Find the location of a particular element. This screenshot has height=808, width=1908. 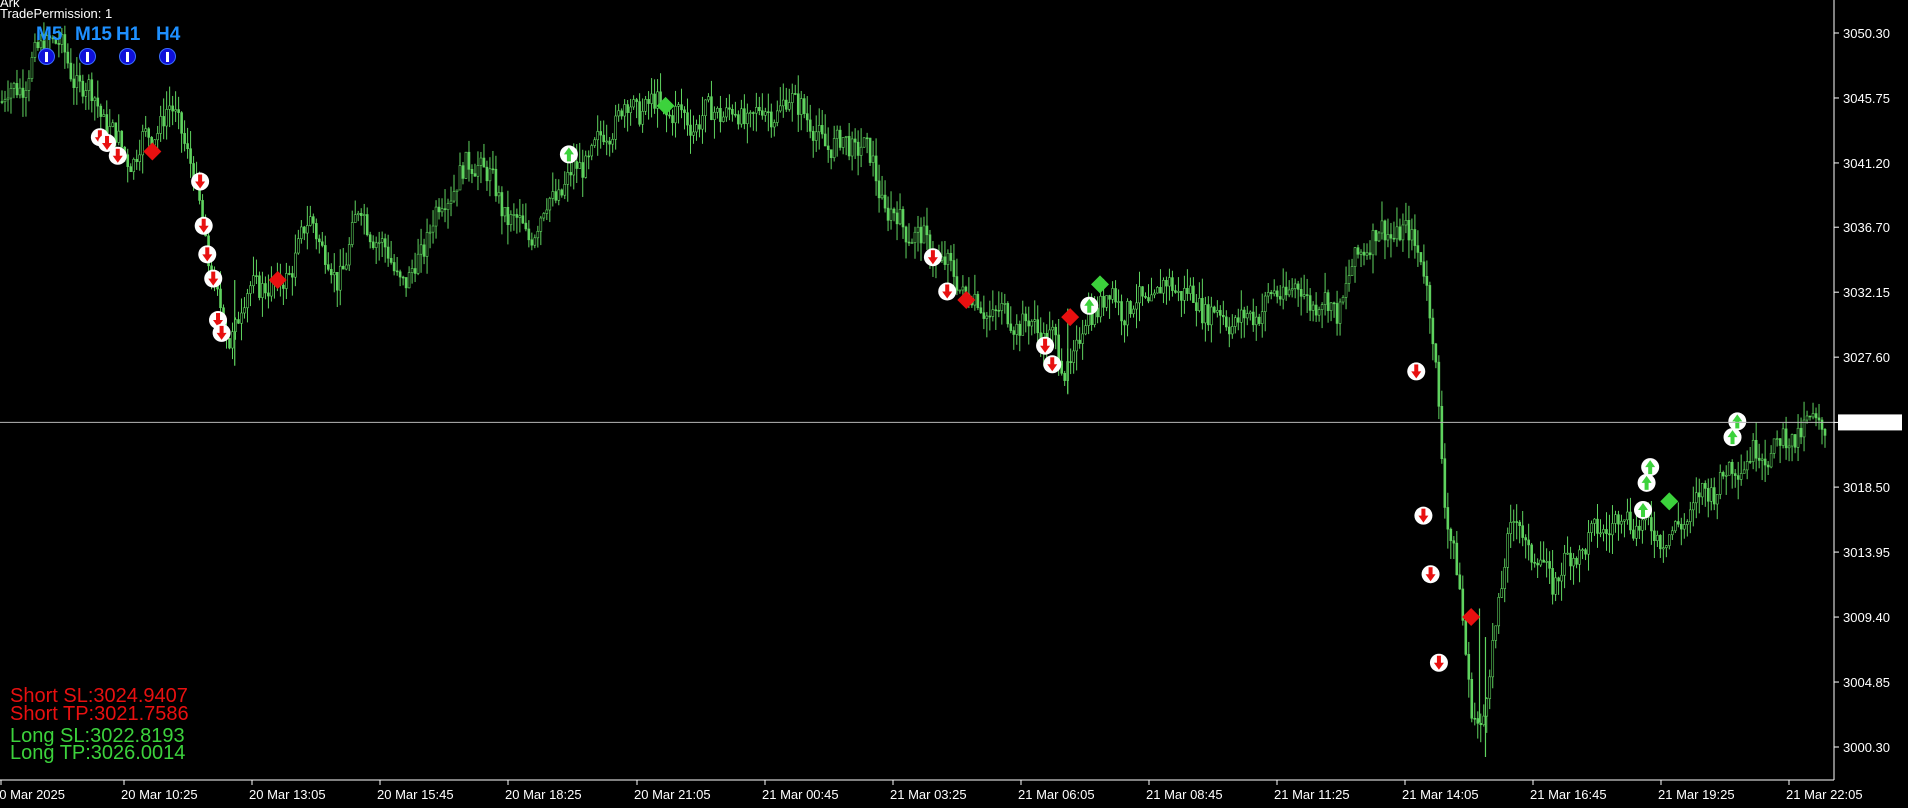

time-tick-label: 20 Mar 10:25 is located at coordinates (159, 794).